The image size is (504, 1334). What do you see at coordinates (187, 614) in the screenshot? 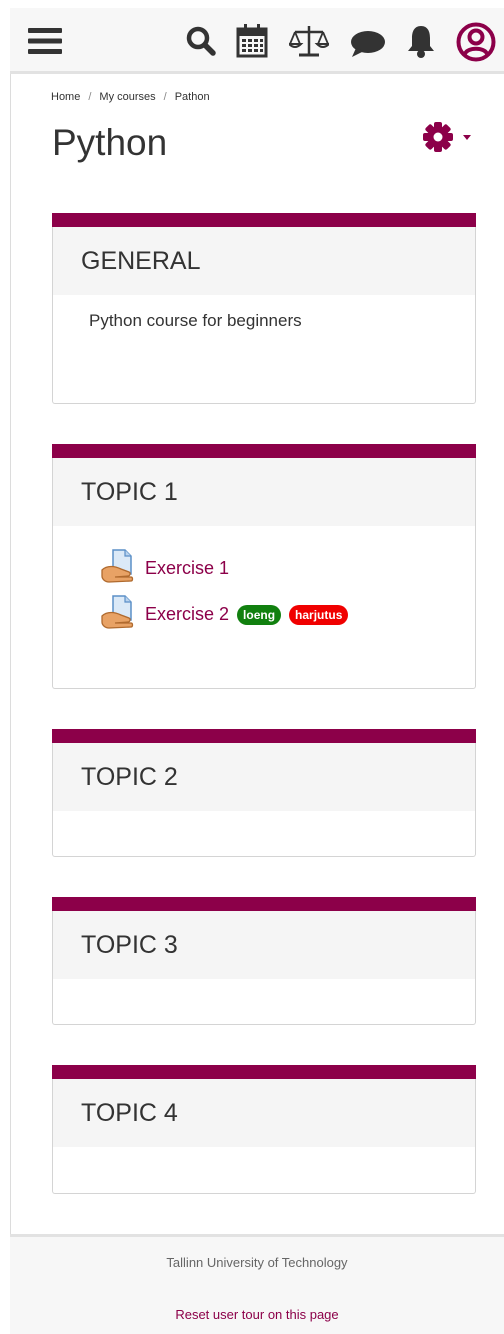
I see `activity-link: Exercise 2` at bounding box center [187, 614].